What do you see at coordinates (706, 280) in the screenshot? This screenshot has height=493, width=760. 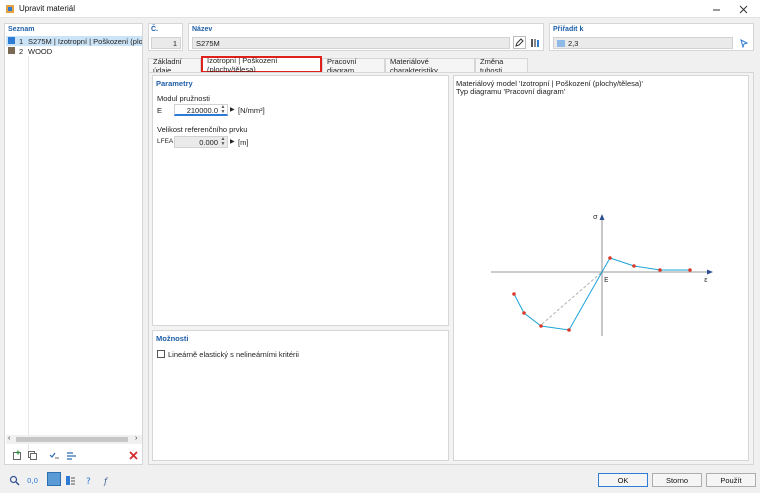 I see `eps-label: ε` at bounding box center [706, 280].